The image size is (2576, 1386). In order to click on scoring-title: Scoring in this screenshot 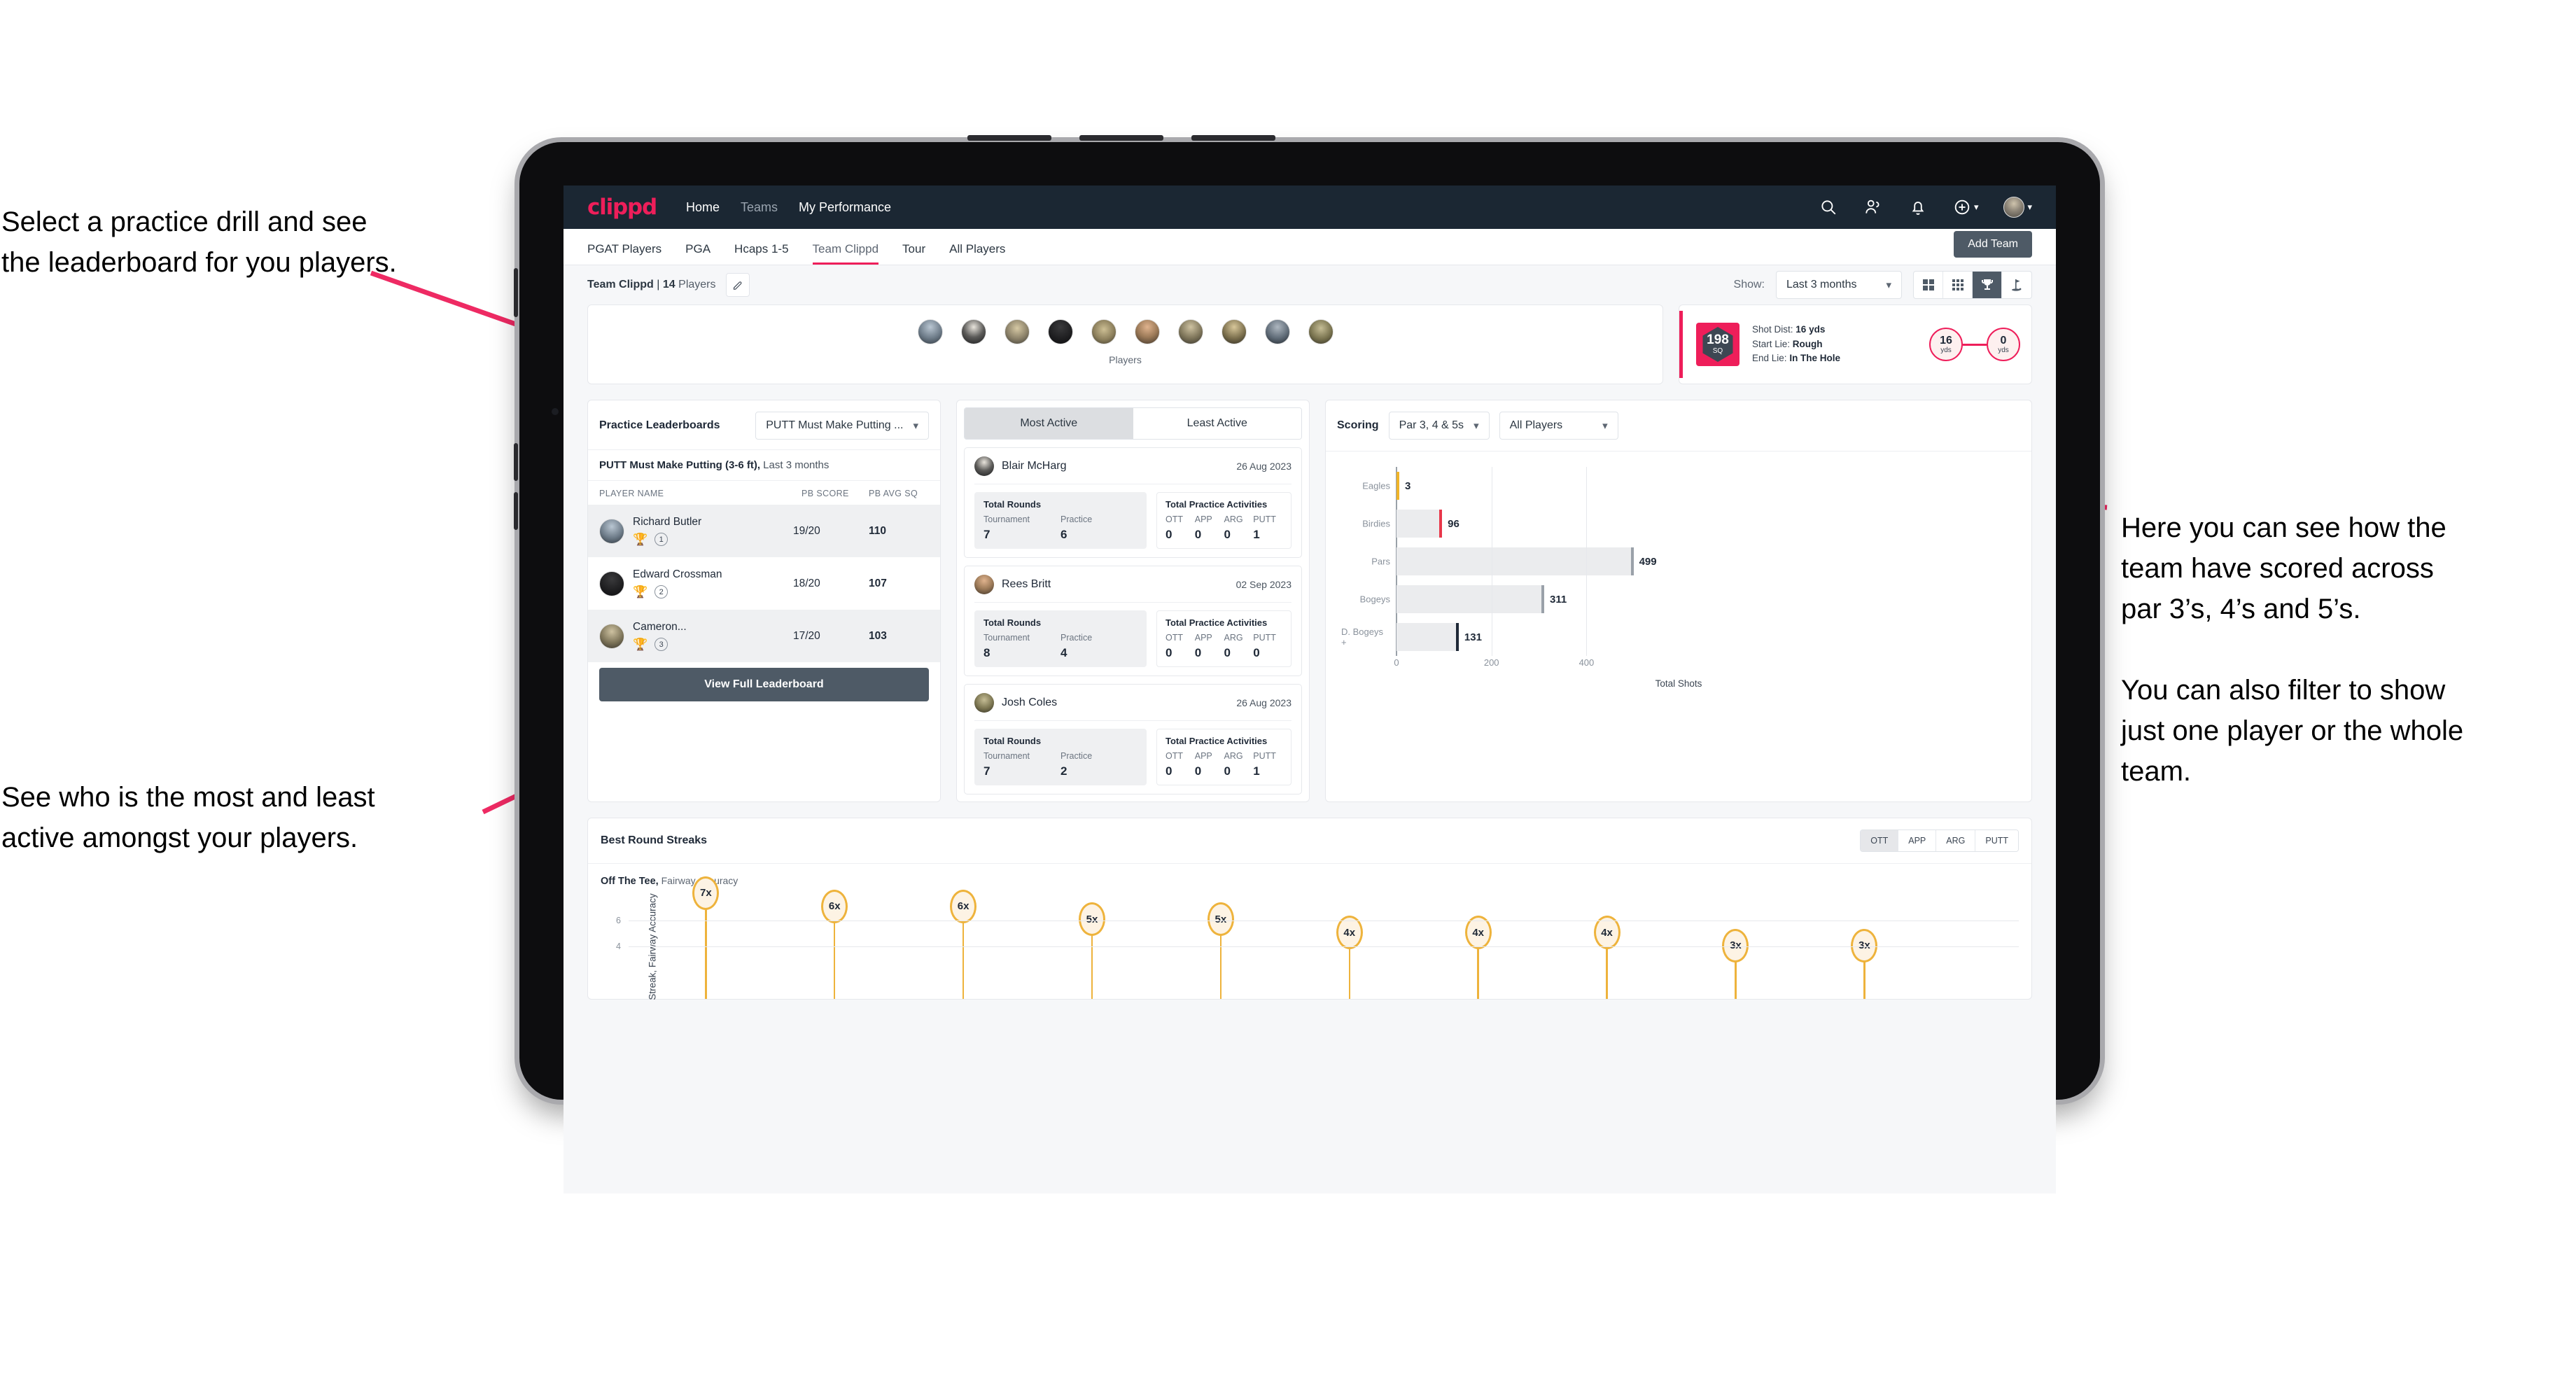, I will do `click(1358, 425)`.